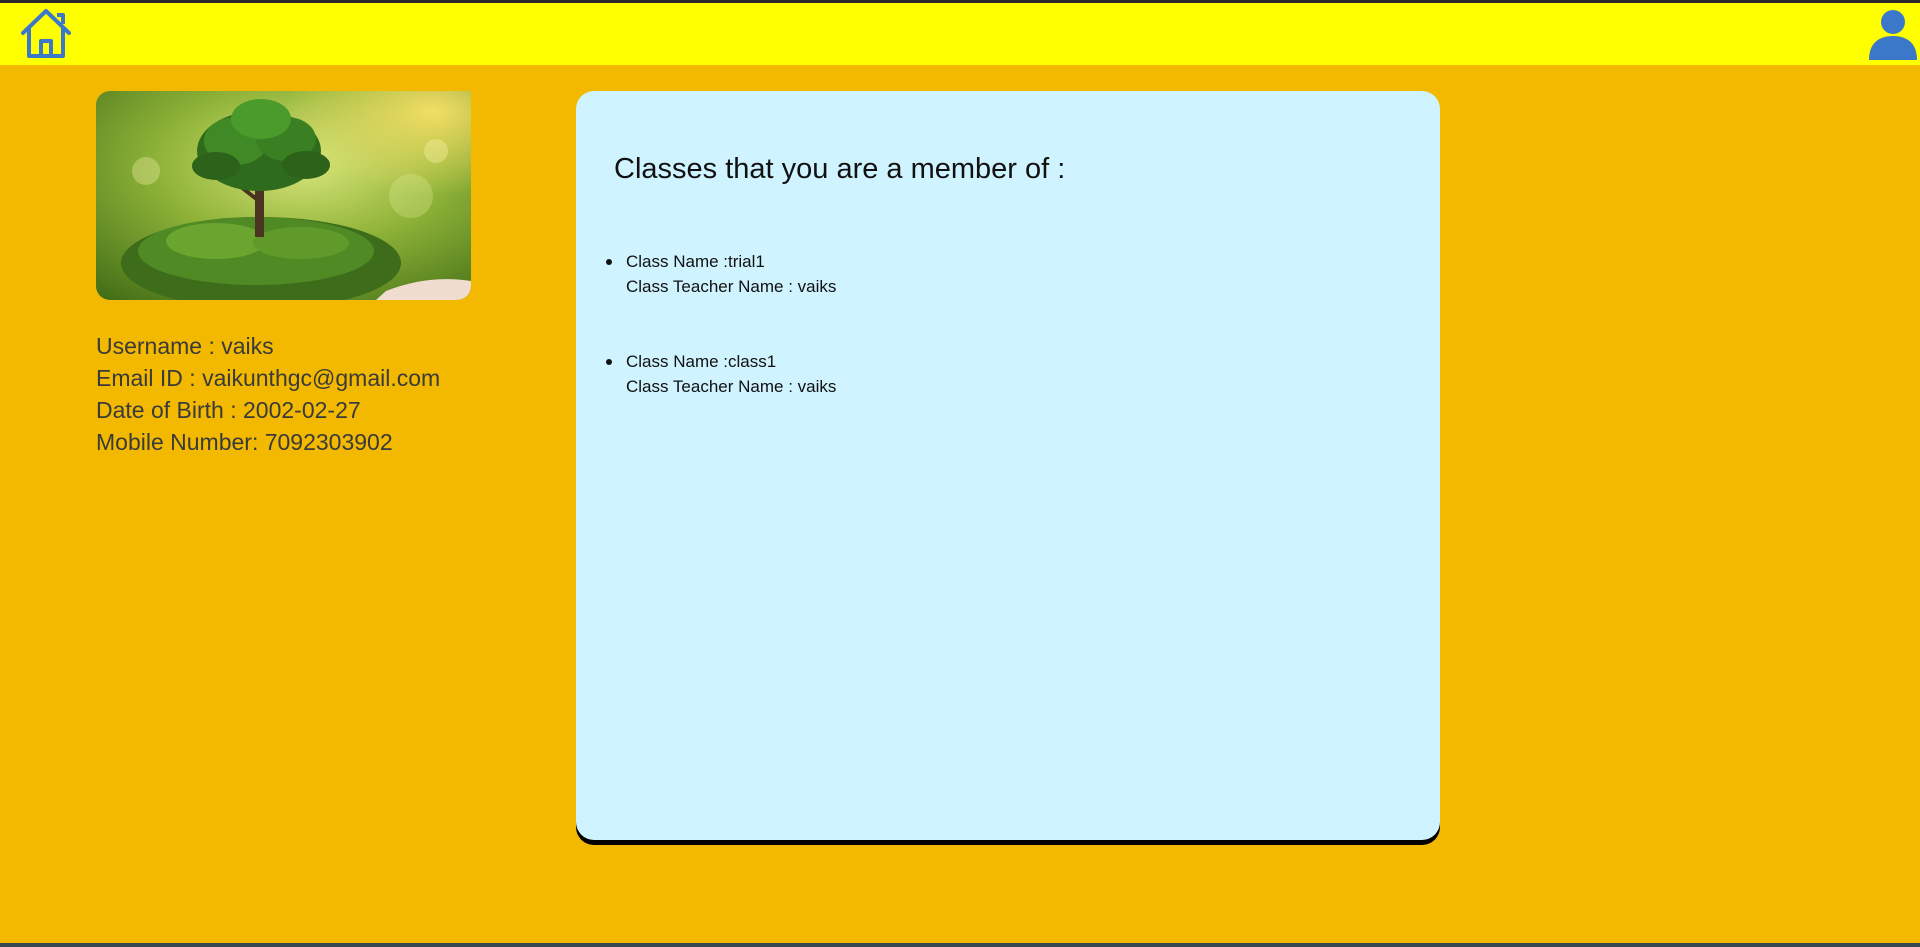 The image size is (1920, 947). I want to click on username-text: Username : vaiks, so click(185, 346).